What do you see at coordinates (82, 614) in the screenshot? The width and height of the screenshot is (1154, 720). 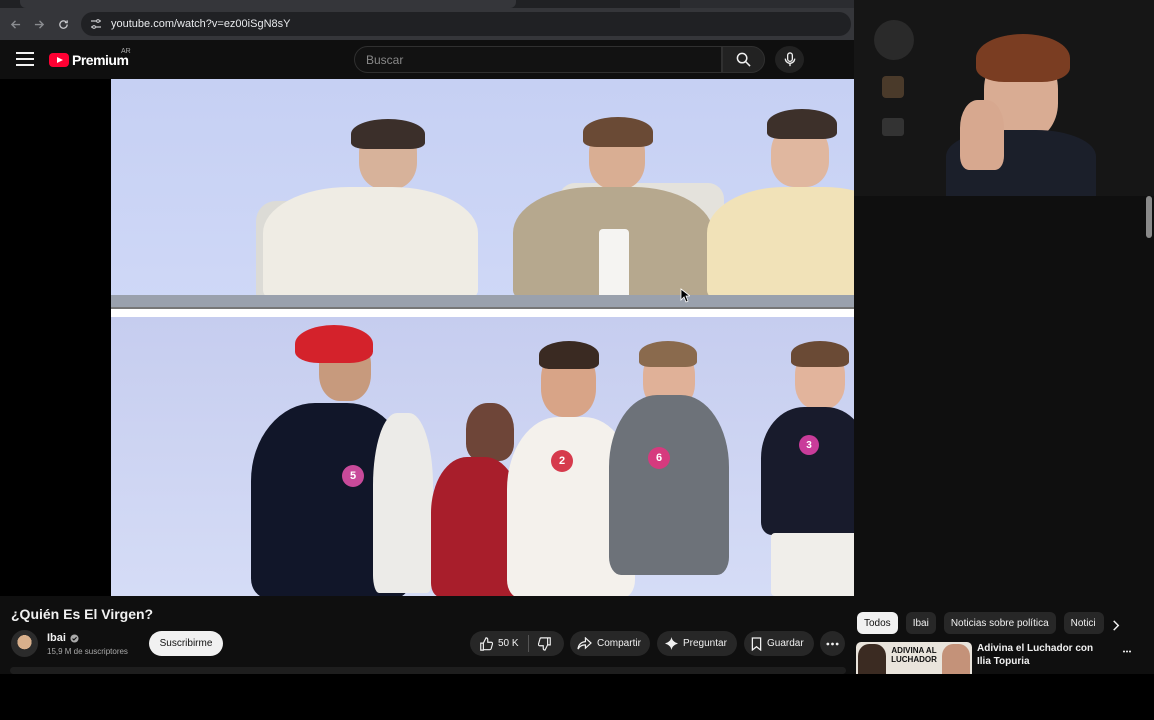 I see `video-title: ¿Quién Es El Virgen?` at bounding box center [82, 614].